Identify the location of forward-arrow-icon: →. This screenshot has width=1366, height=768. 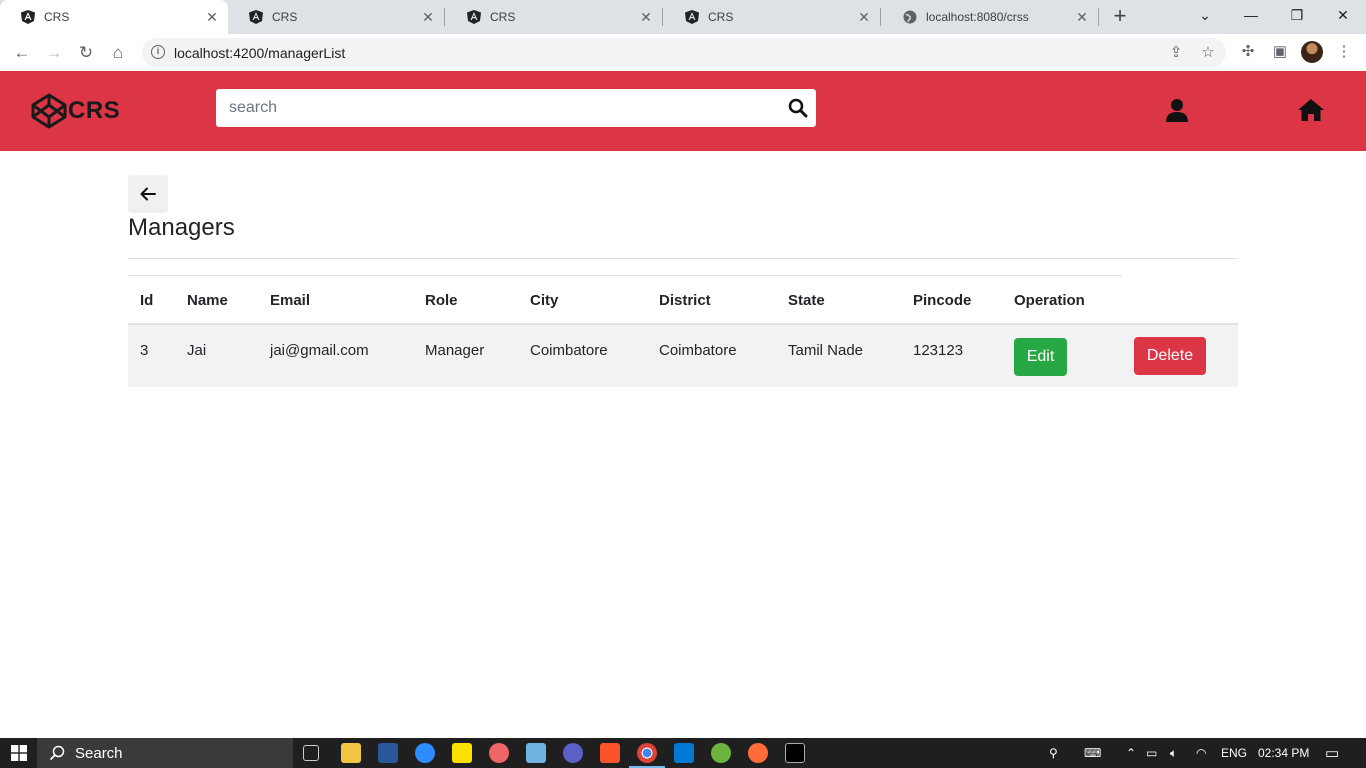
(54, 53).